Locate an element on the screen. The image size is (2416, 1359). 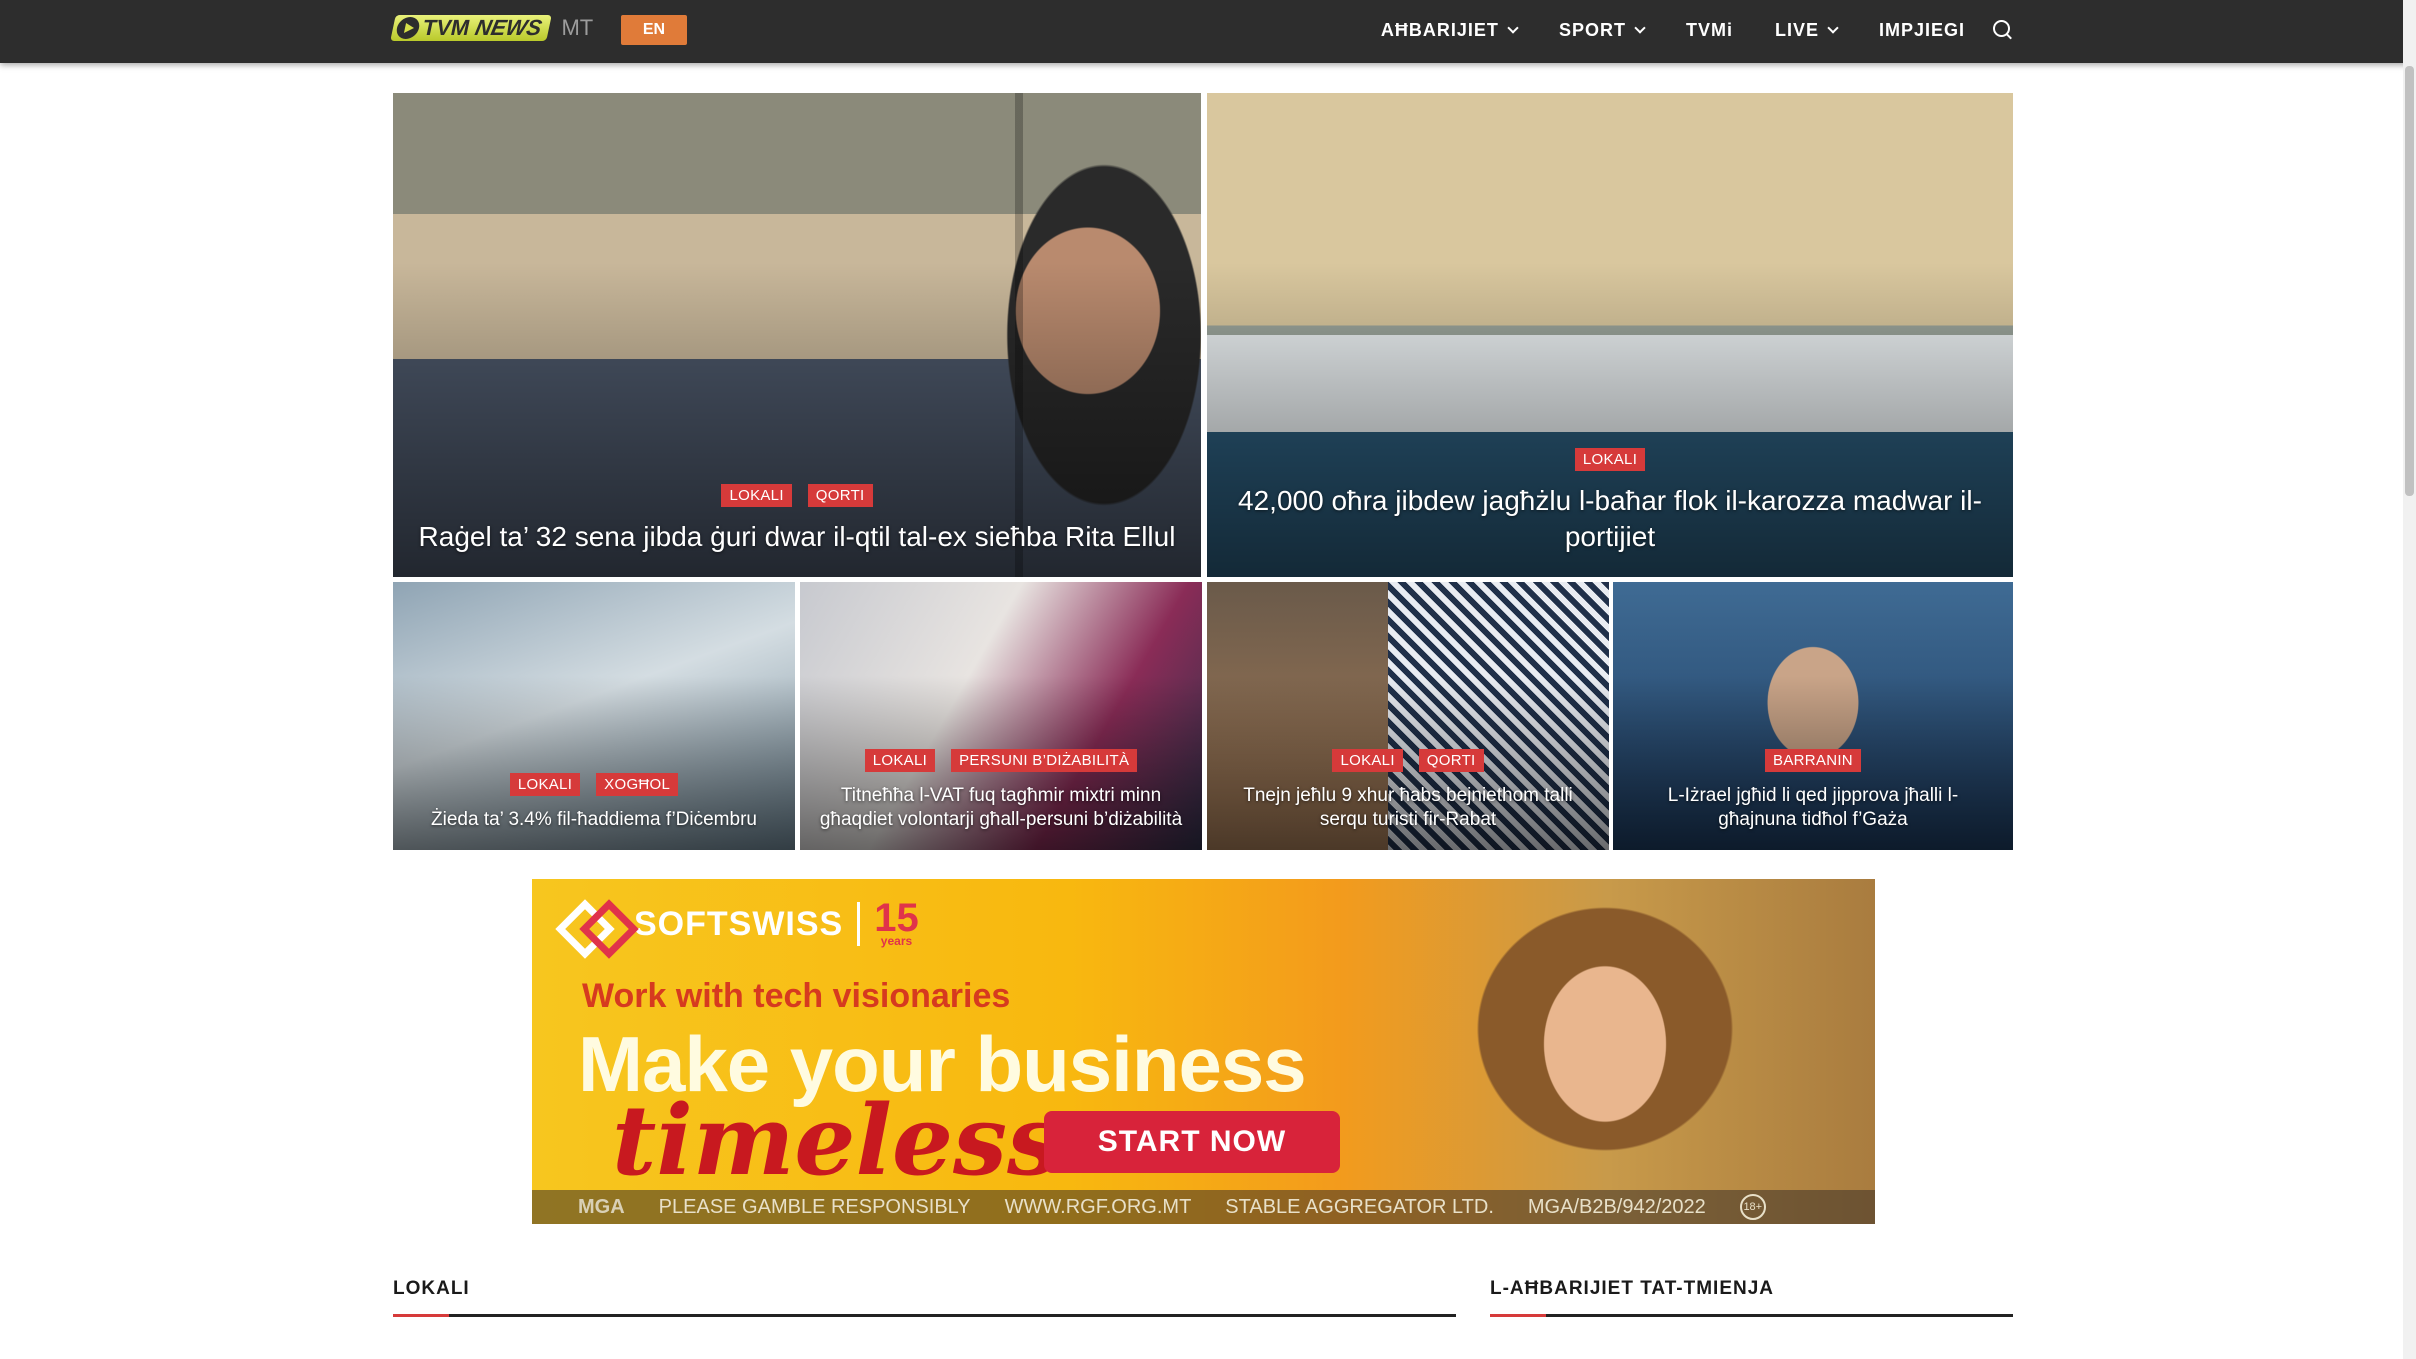
ad-brand-logo: SOFTSWISS 15 years is located at coordinates (739, 923).